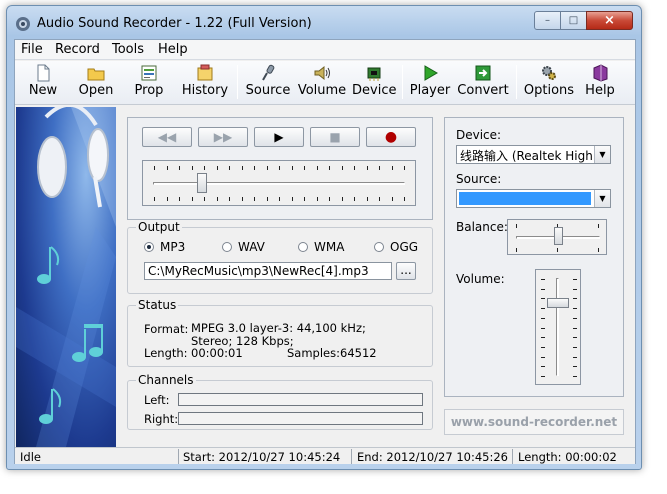 Image resolution: width=667 pixels, height=494 pixels. Describe the element at coordinates (322, 83) in the screenshot. I see `volume-button: Volume` at that location.